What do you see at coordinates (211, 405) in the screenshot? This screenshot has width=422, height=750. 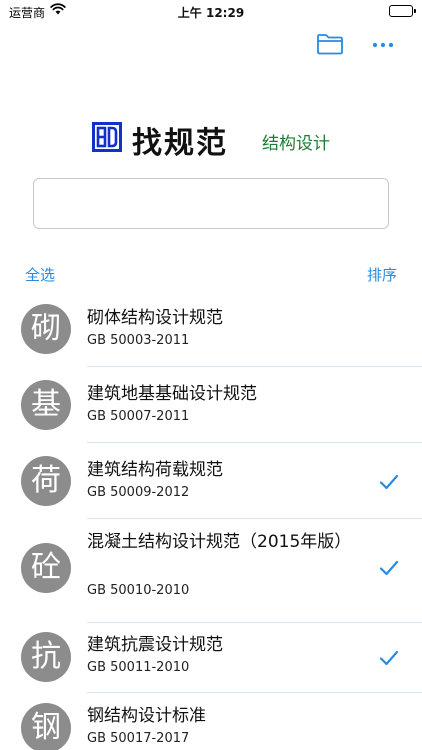 I see `list-item: 基 建筑地基基础设计规范 GB 50007-2011` at bounding box center [211, 405].